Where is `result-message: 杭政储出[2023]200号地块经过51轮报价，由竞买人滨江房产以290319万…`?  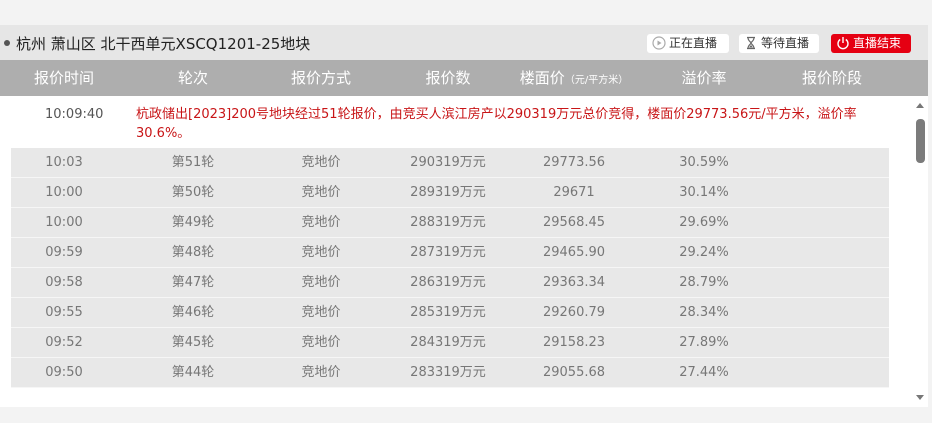 result-message: 杭政储出[2023]200号地块经过51轮报价，由竞买人滨江房产以290319万… is located at coordinates (496, 124).